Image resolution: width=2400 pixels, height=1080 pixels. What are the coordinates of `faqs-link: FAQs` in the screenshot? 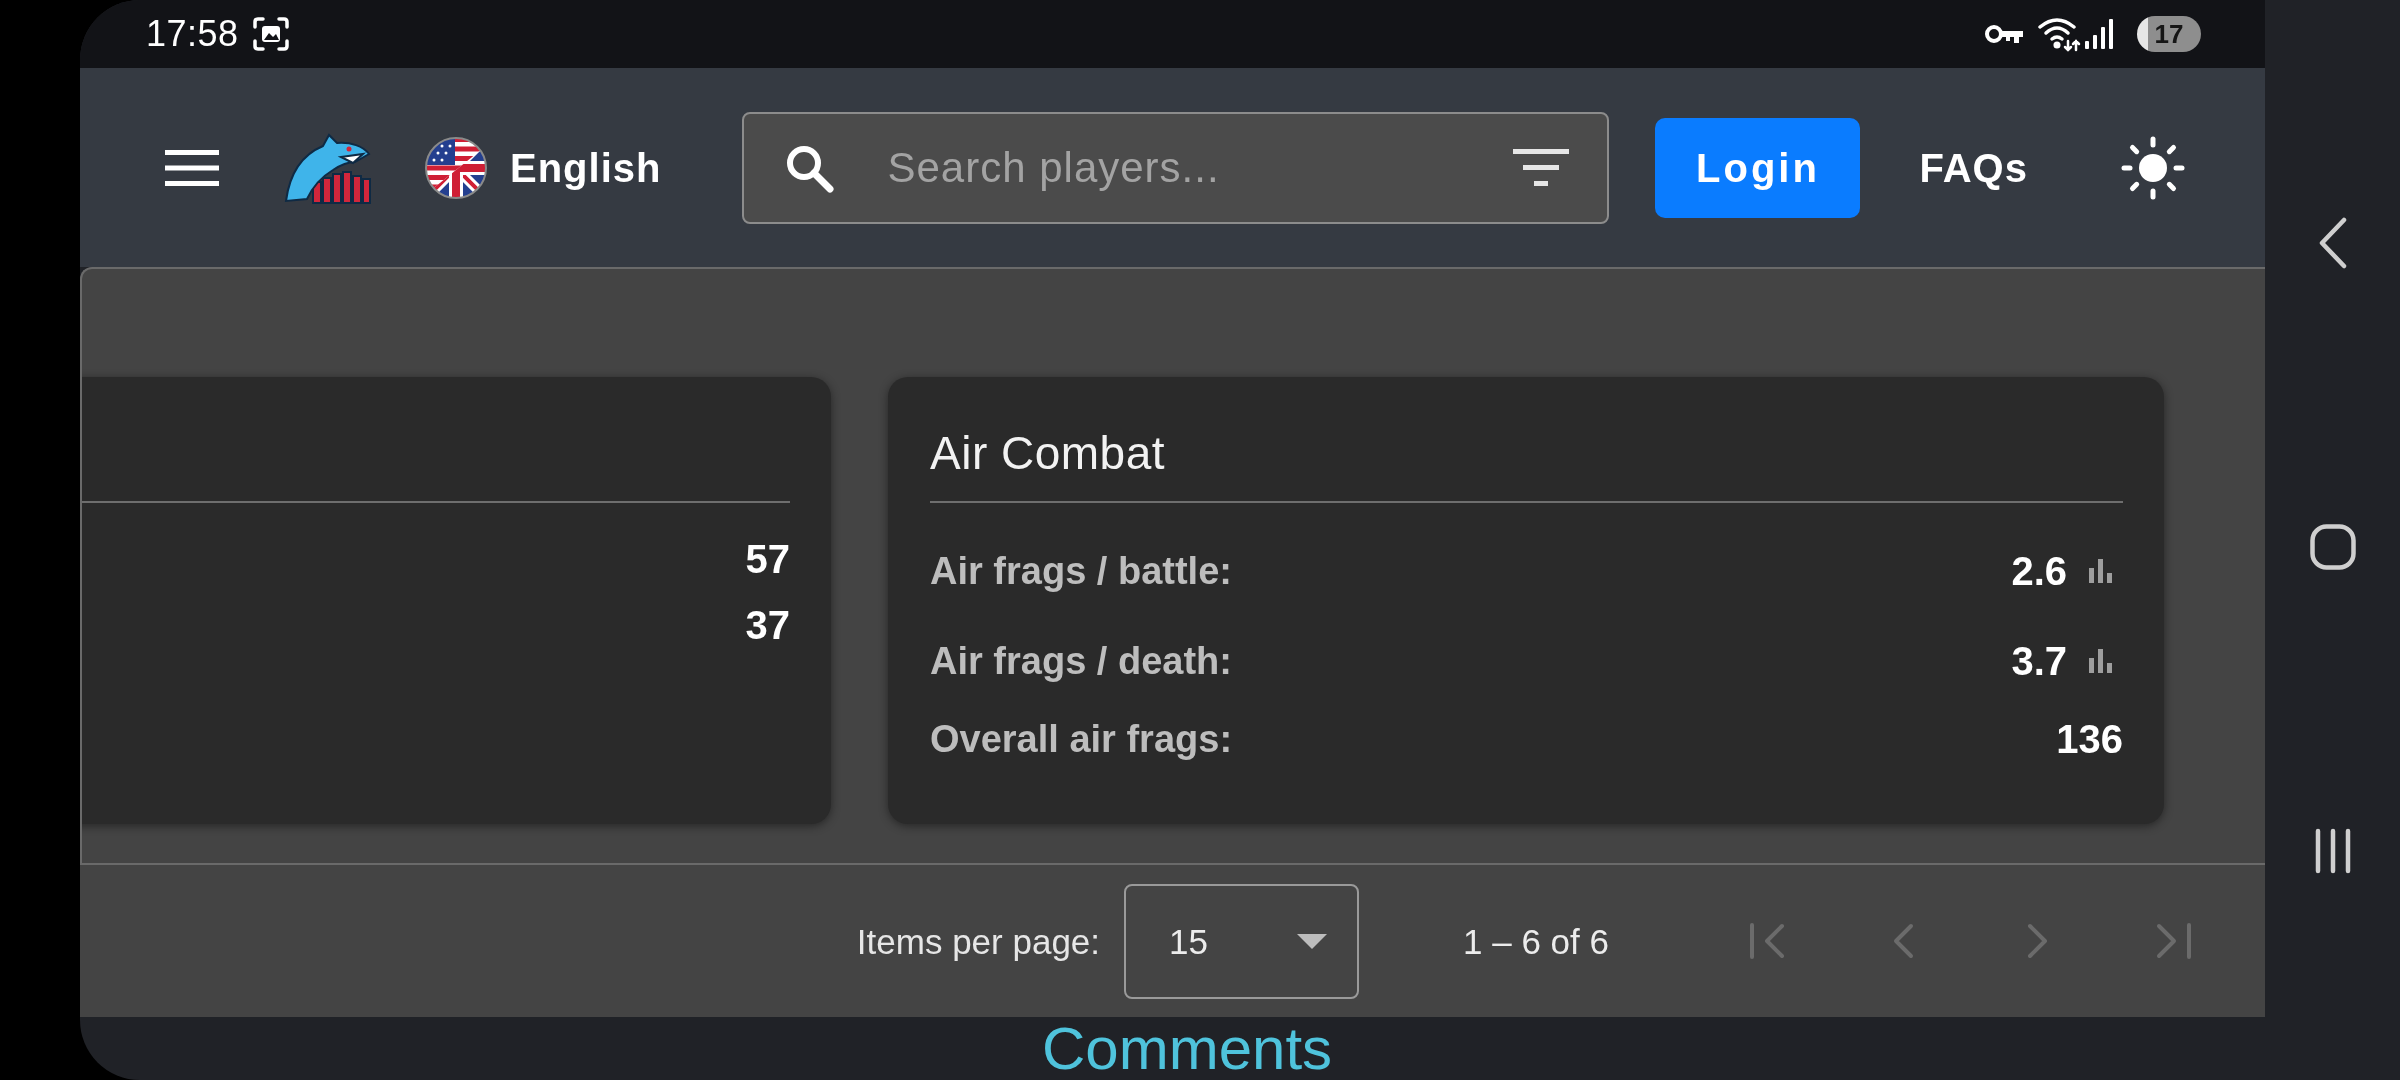 It's located at (1973, 167).